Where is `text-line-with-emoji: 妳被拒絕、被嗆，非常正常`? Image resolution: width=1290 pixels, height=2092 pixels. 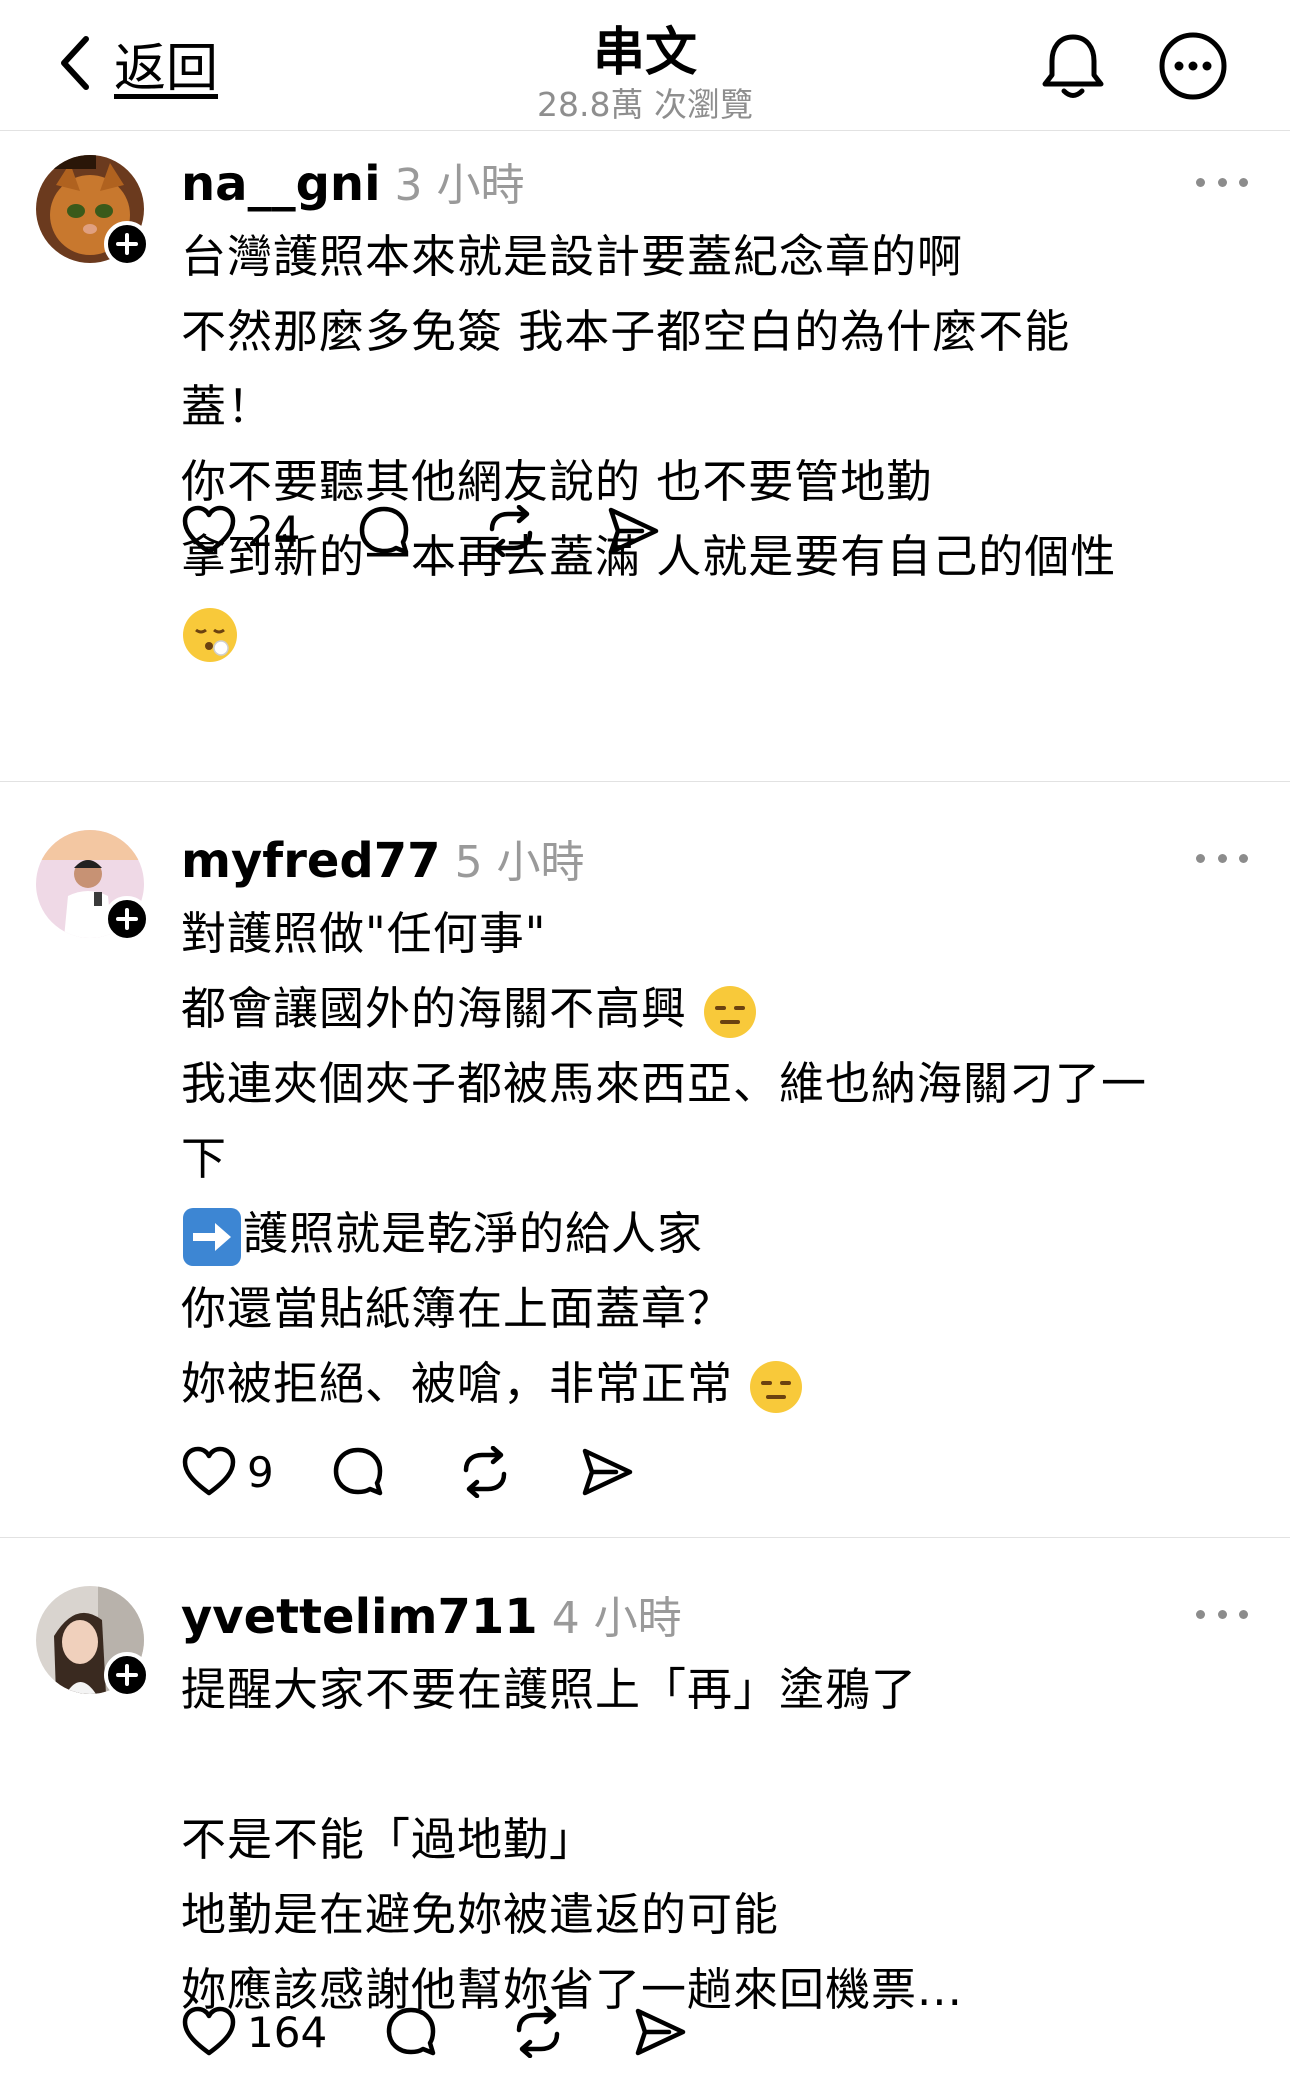 text-line-with-emoji: 妳被拒絕、被嗆，非常正常 is located at coordinates (721, 1383).